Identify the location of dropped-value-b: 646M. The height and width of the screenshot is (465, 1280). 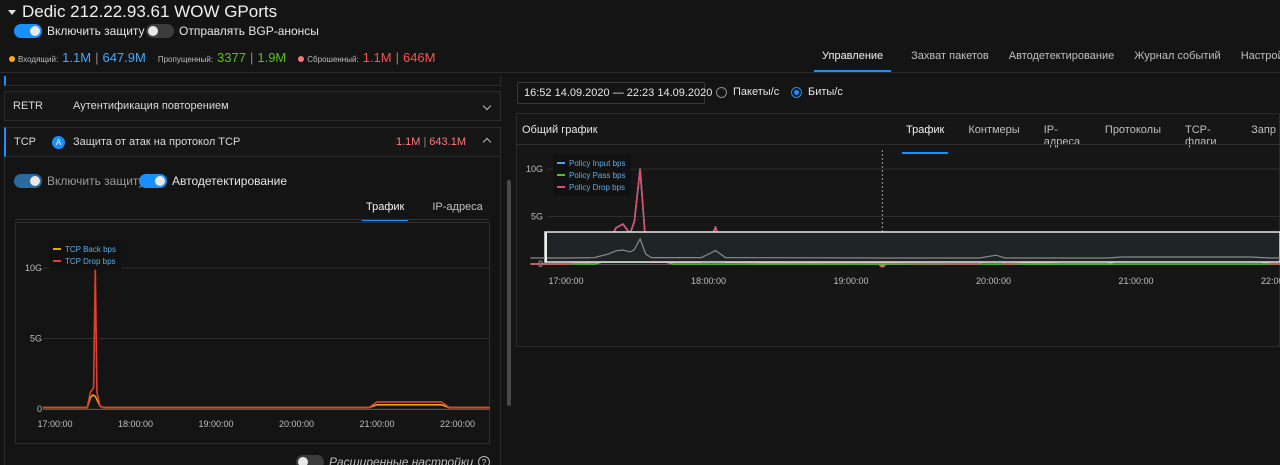
(419, 57).